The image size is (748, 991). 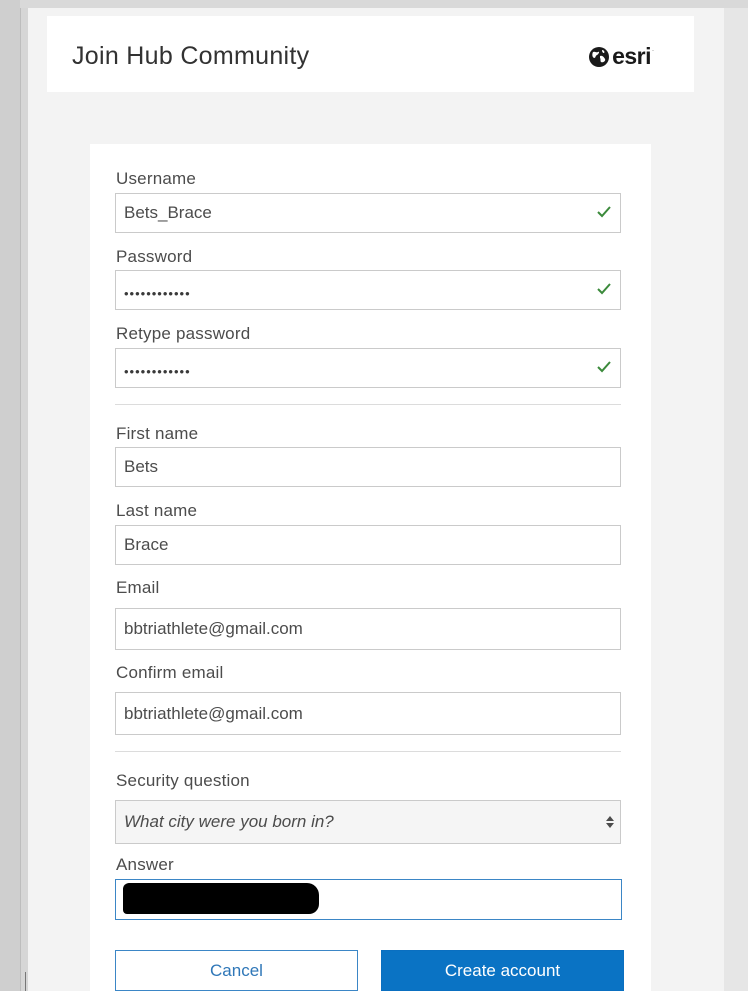 What do you see at coordinates (502, 970) in the screenshot?
I see `create-account-button: Create account` at bounding box center [502, 970].